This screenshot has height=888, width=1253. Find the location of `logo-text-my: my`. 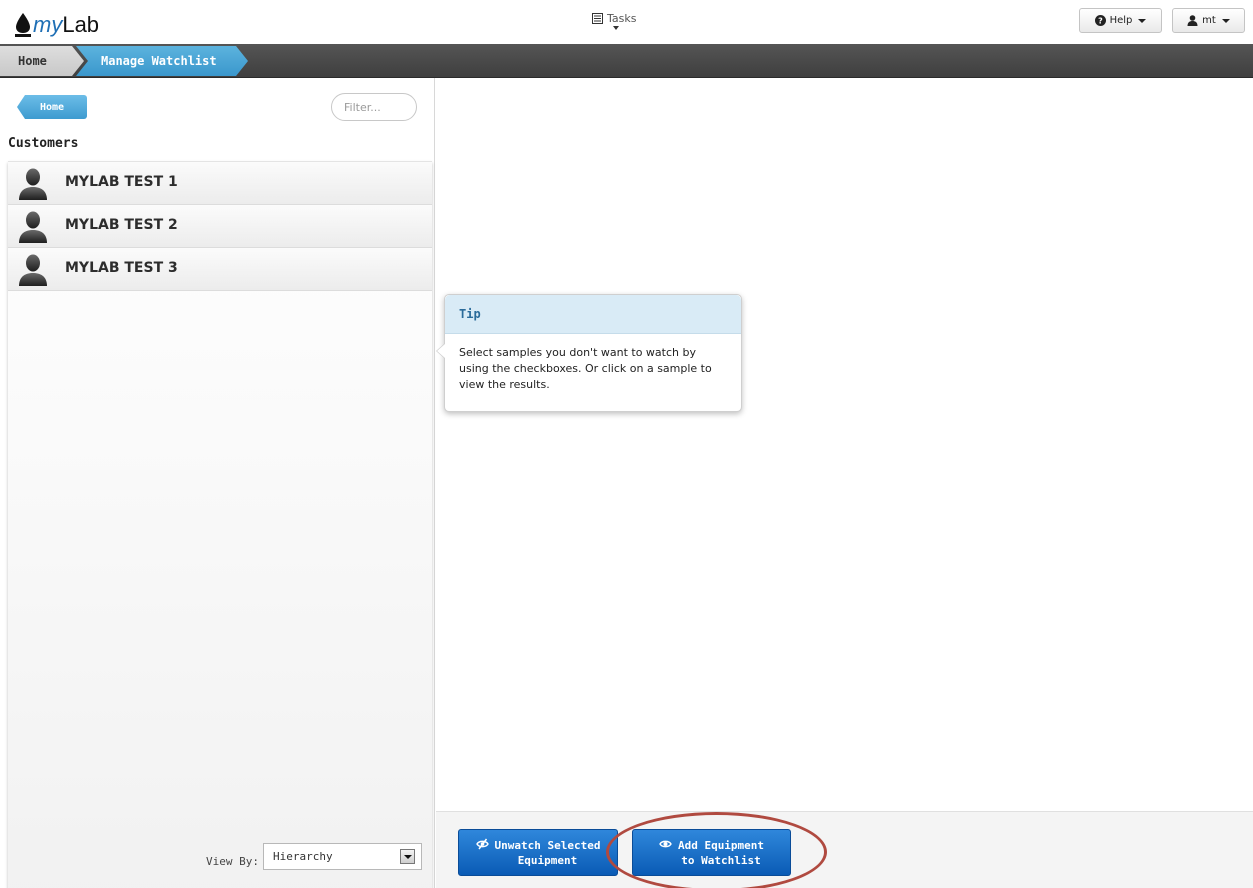

logo-text-my: my is located at coordinates (48, 24).